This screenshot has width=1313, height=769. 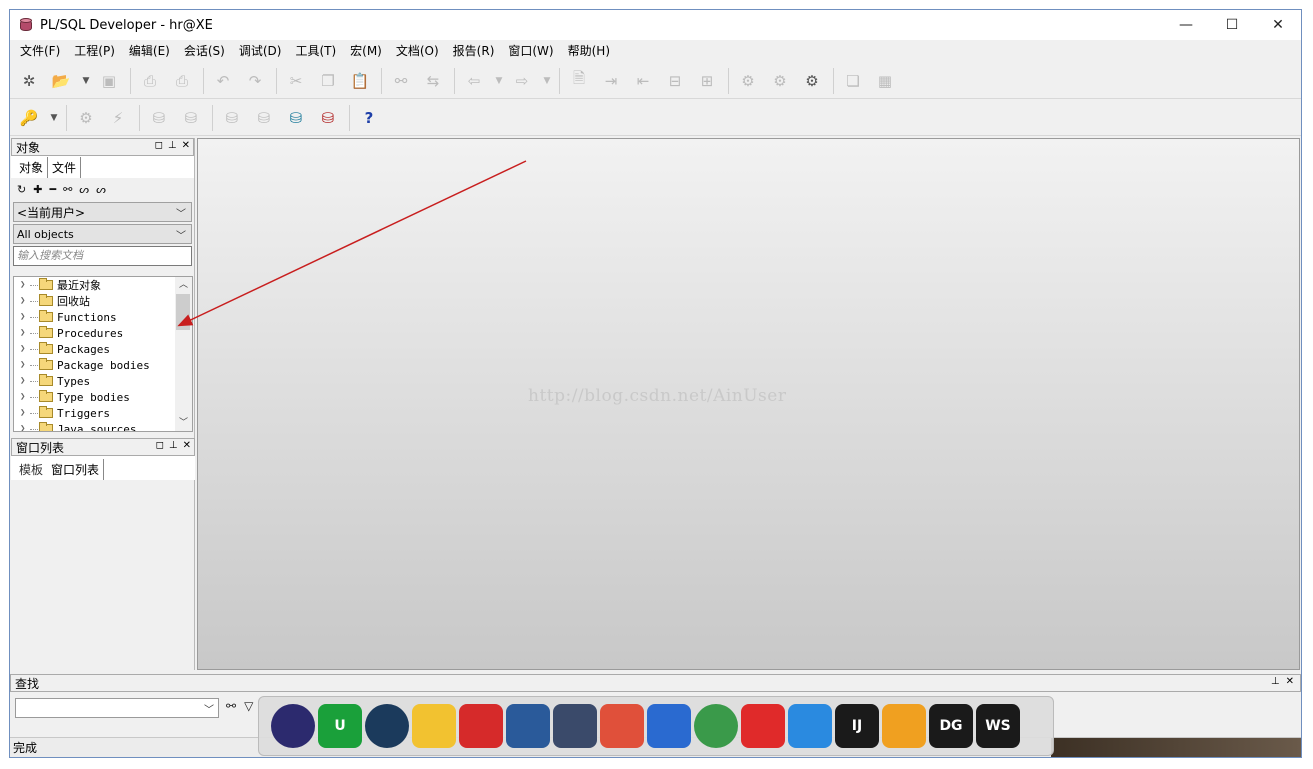 What do you see at coordinates (369, 118) in the screenshot?
I see `help-question-icon: ?` at bounding box center [369, 118].